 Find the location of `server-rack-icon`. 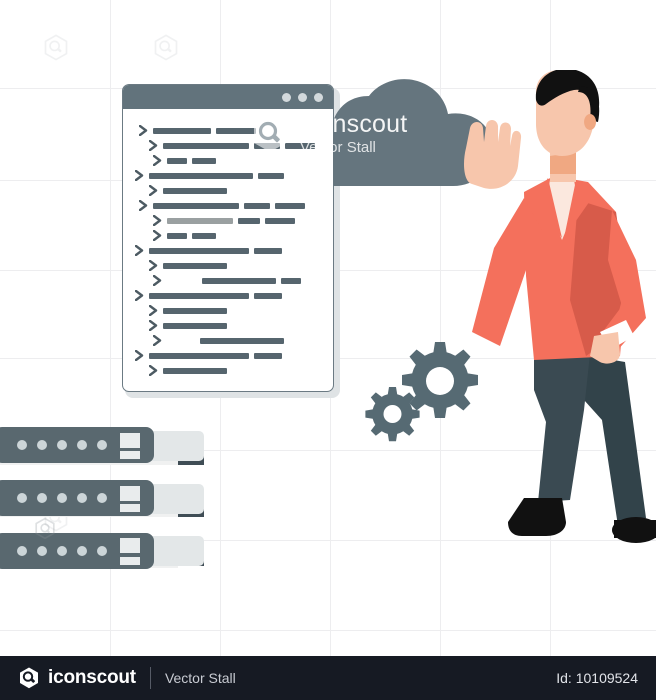

server-rack-icon is located at coordinates (102, 498).